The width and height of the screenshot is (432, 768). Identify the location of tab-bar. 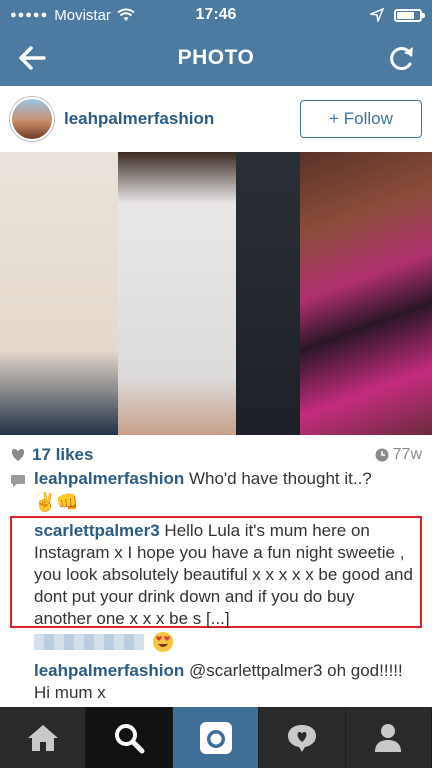
(216, 737).